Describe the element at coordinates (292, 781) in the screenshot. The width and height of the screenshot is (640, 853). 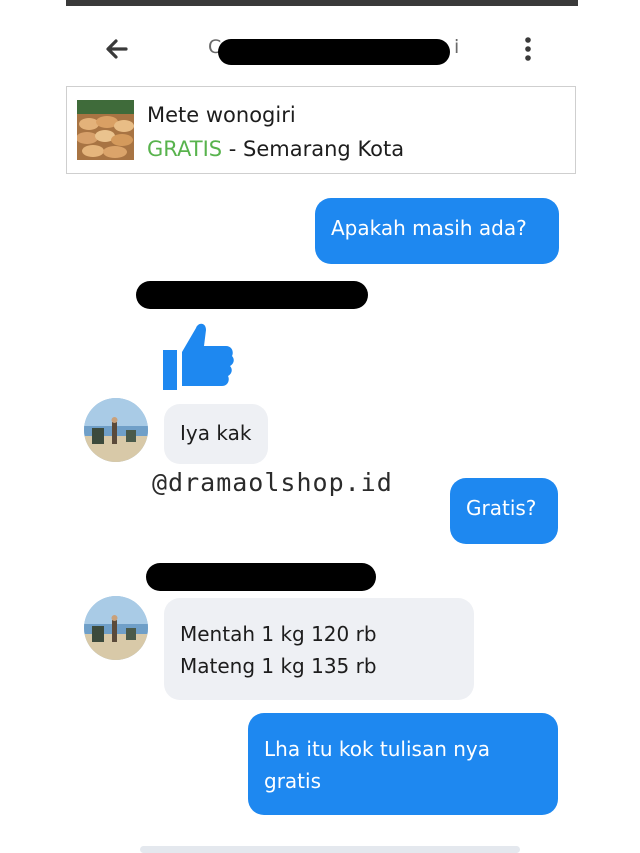
I see `message-line: gratis` at that location.